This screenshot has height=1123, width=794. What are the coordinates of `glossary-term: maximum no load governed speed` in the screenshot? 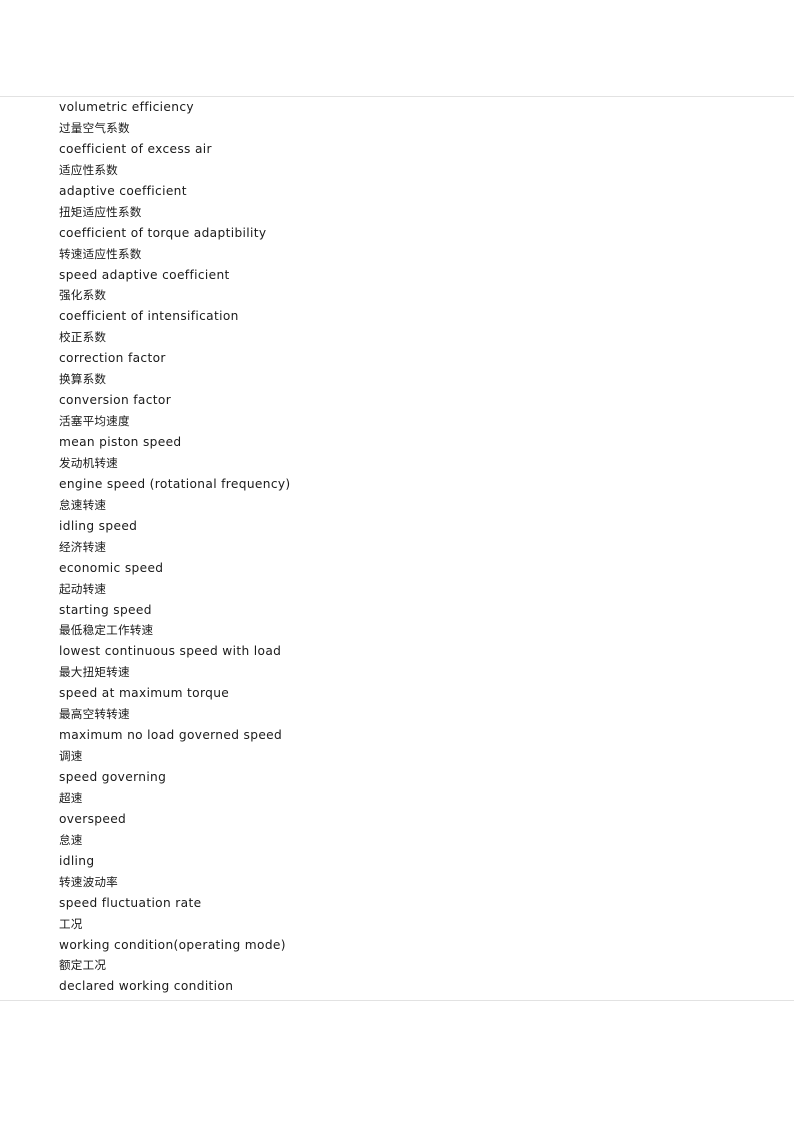 It's located at (171, 735).